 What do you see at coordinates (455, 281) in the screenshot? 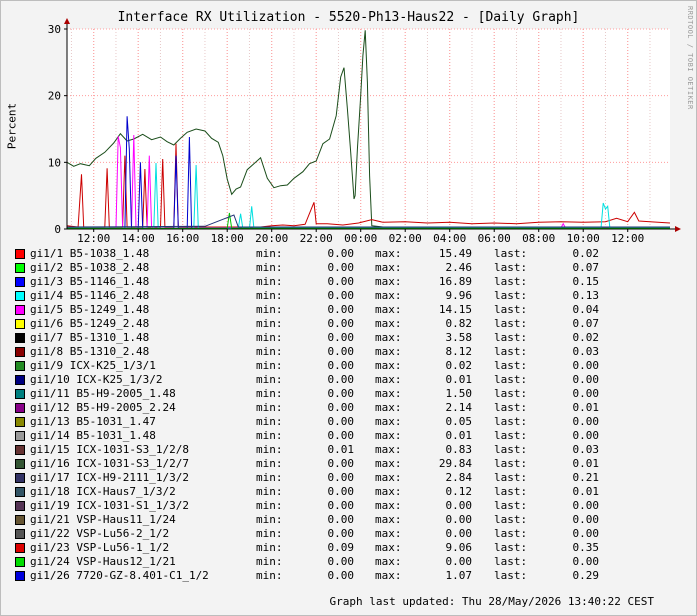
I see `max-value: 16.89` at bounding box center [455, 281].